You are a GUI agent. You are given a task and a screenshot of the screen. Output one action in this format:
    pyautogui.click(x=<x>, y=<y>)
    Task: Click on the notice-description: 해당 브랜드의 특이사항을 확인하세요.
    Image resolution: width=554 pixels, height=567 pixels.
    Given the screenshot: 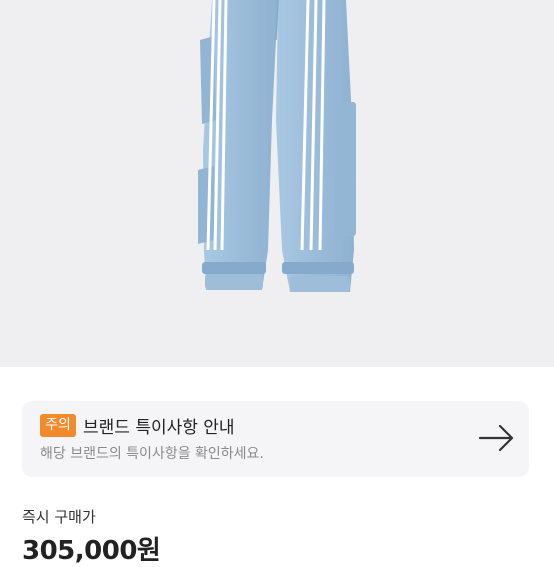 What is the action you would take?
    pyautogui.click(x=152, y=454)
    